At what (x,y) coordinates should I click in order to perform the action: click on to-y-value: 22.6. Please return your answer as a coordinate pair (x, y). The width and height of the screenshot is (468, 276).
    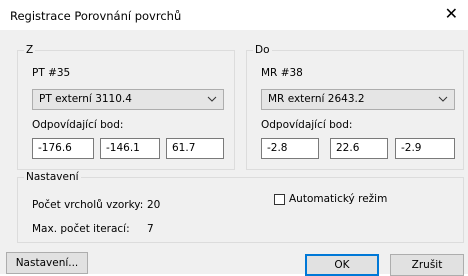
    Looking at the image, I should click on (348, 148).